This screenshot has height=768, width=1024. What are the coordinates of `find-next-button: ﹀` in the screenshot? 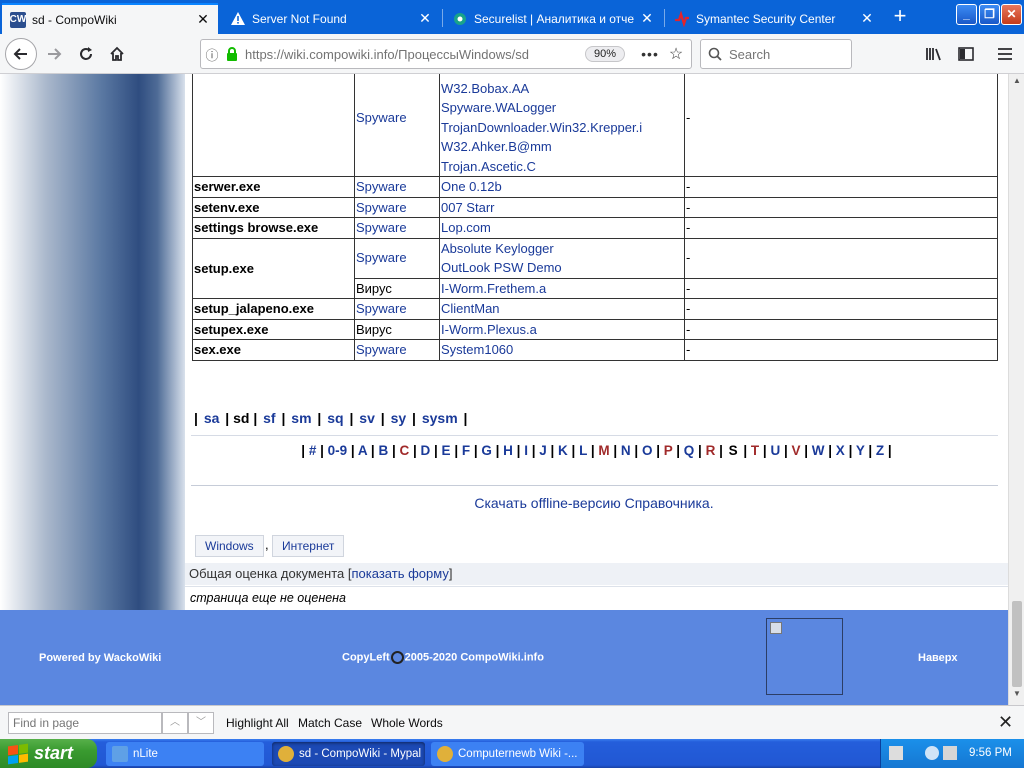 It's located at (201, 723).